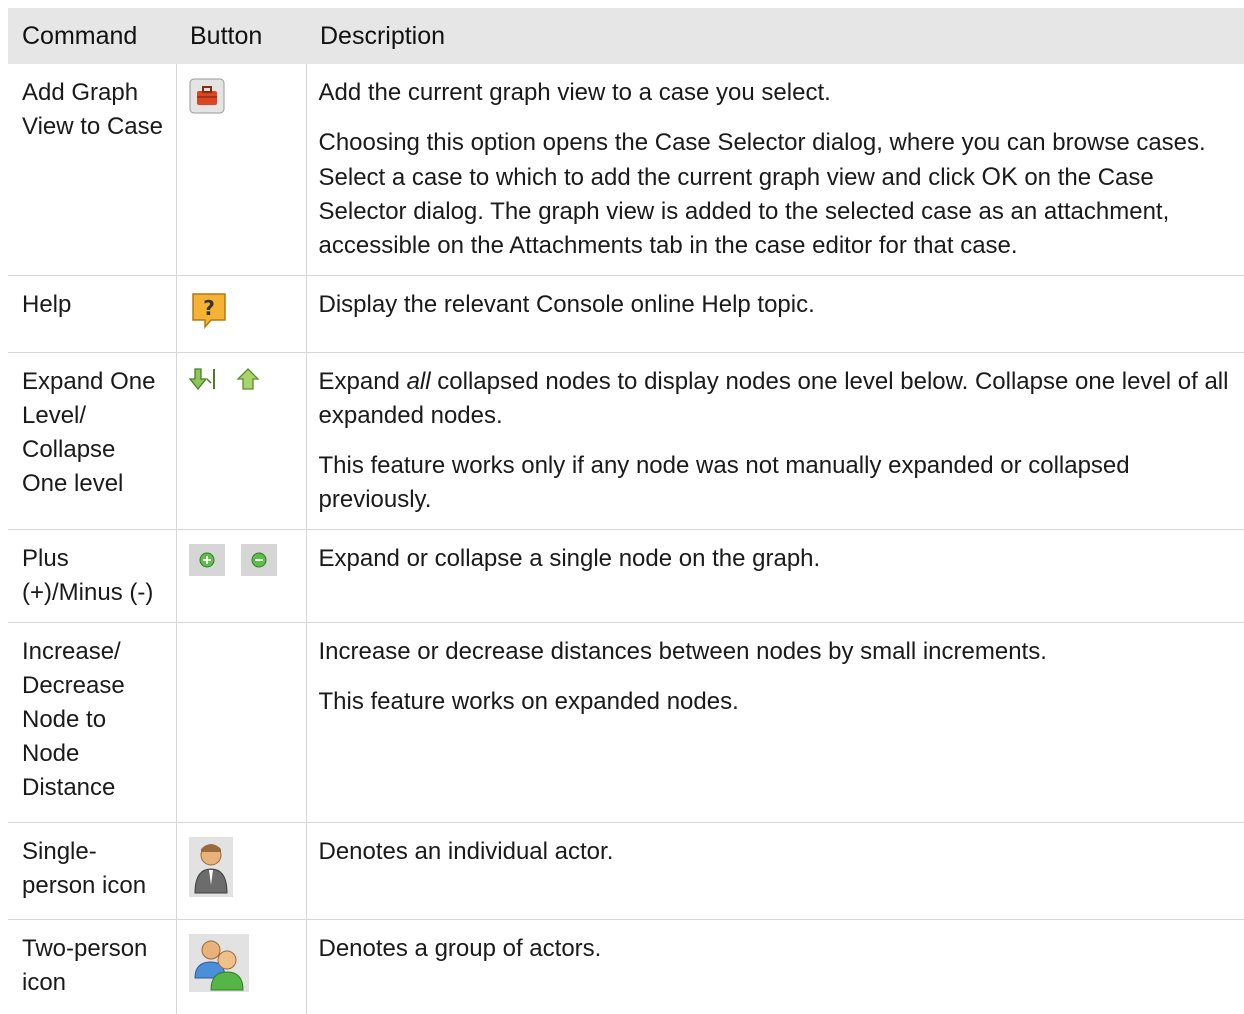 The width and height of the screenshot is (1244, 1014). I want to click on briefcase-icon, so click(207, 101).